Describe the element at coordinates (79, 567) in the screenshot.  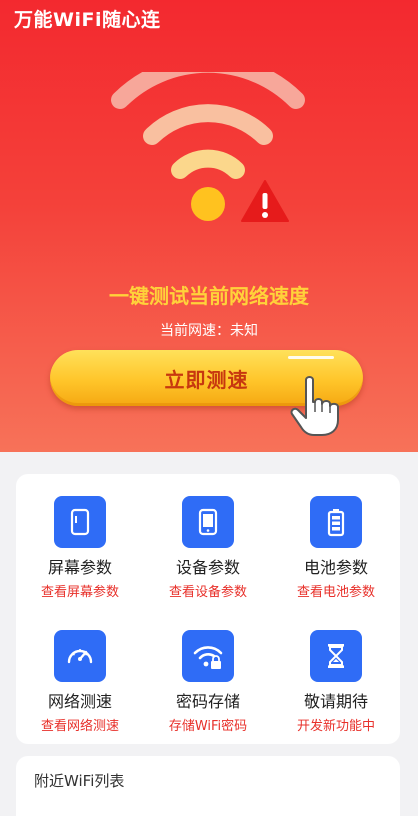
I see `feature-title: 屏幕参数` at that location.